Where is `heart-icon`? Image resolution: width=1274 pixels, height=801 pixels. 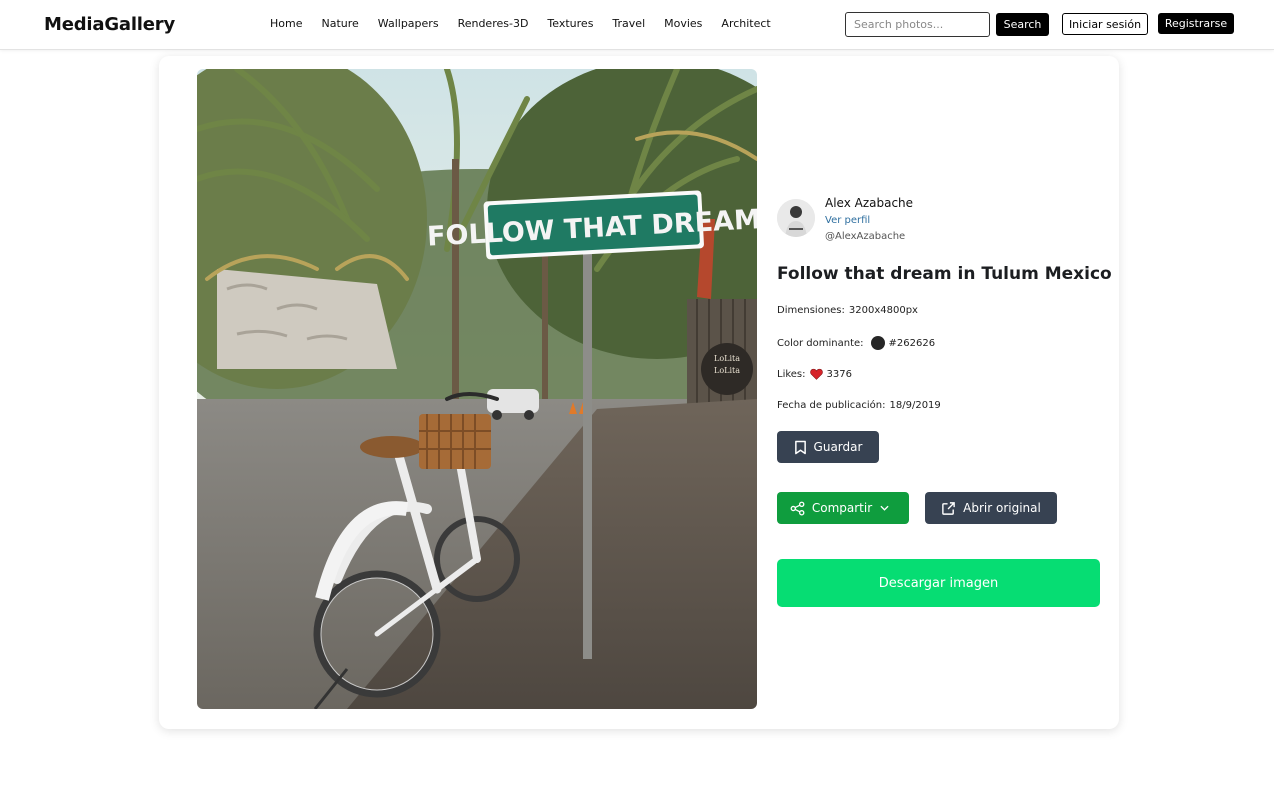
heart-icon is located at coordinates (816, 374).